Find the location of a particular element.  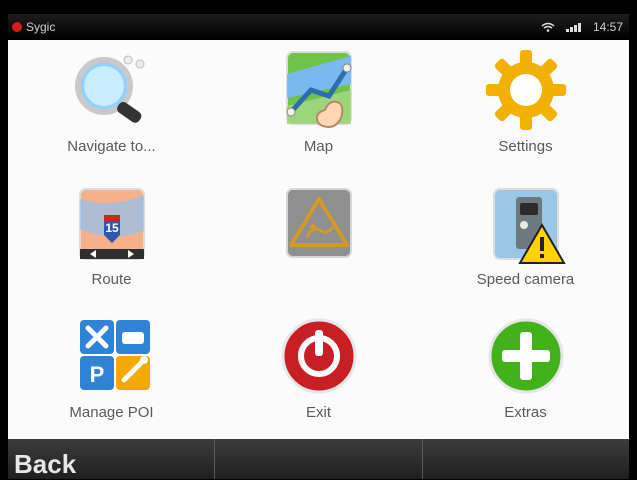

tile-label: Speed camera is located at coordinates (525, 279).